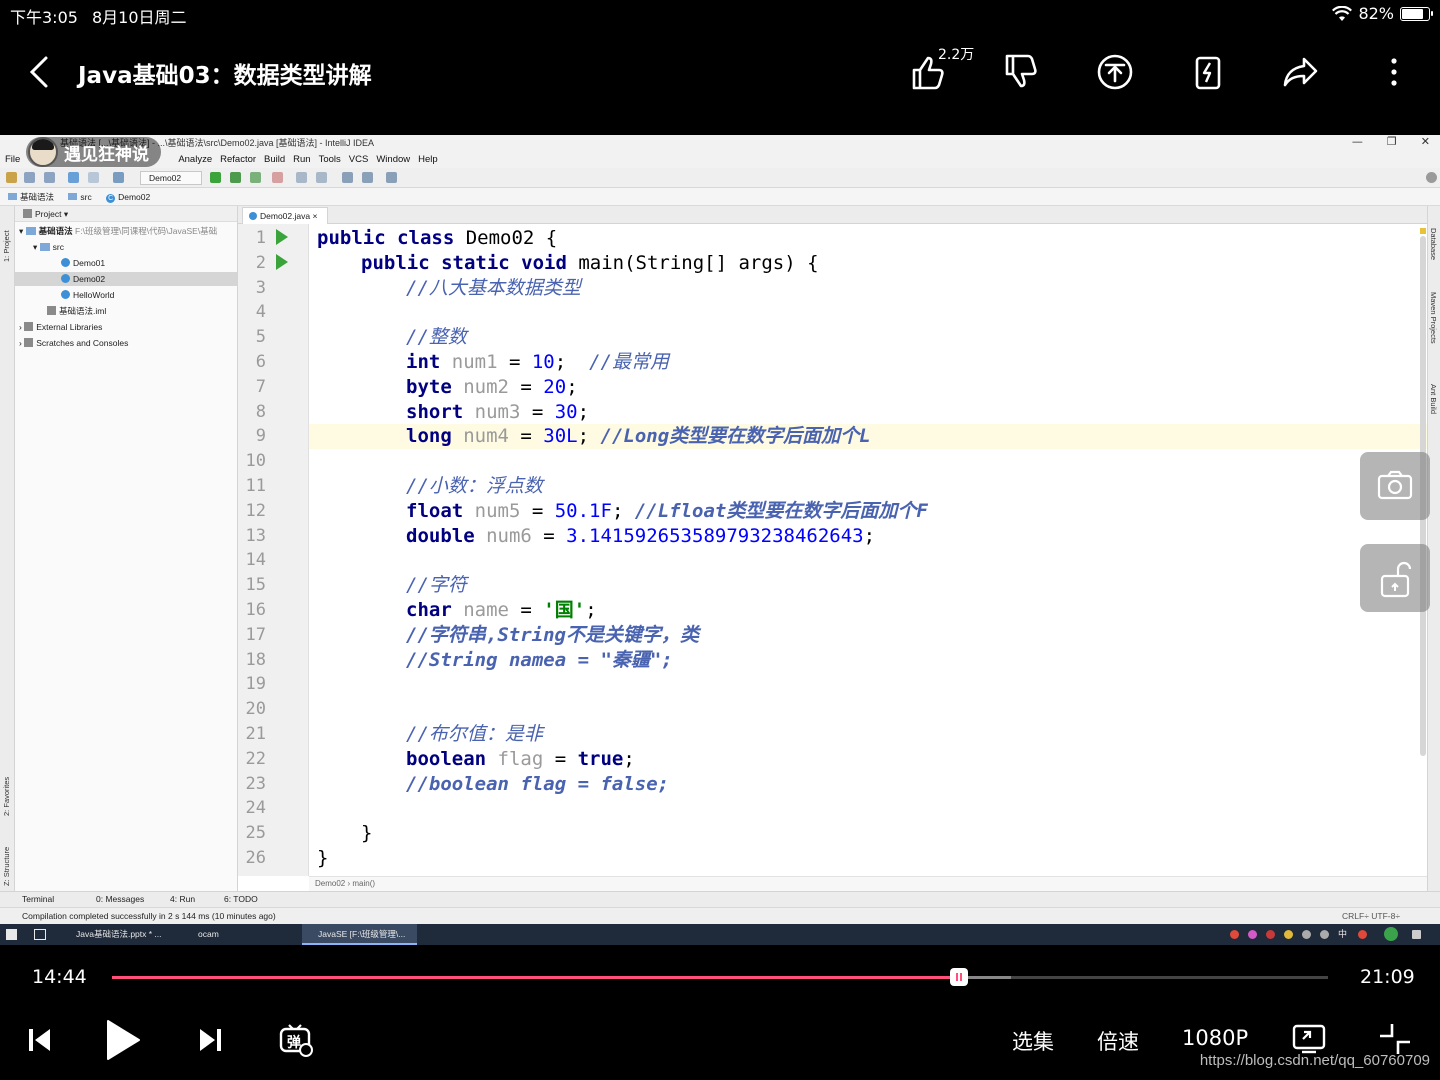 The height and width of the screenshot is (1080, 1440). I want to click on more-icon, so click(1394, 72).